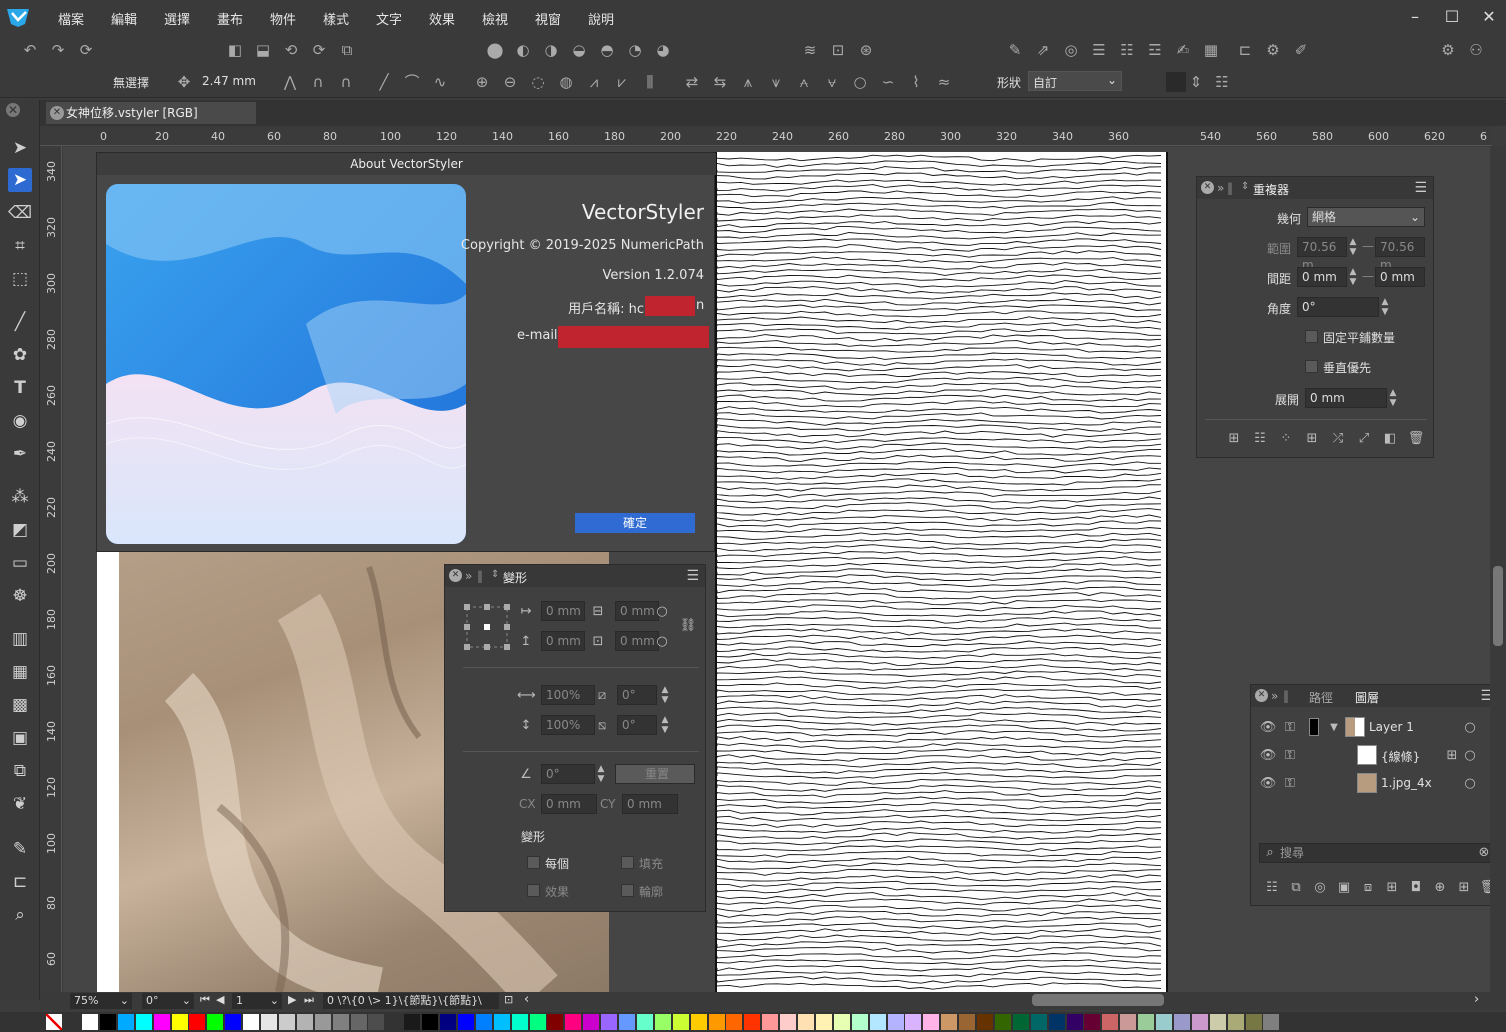  What do you see at coordinates (860, 82) in the screenshot?
I see `circle-node-icon: ○` at bounding box center [860, 82].